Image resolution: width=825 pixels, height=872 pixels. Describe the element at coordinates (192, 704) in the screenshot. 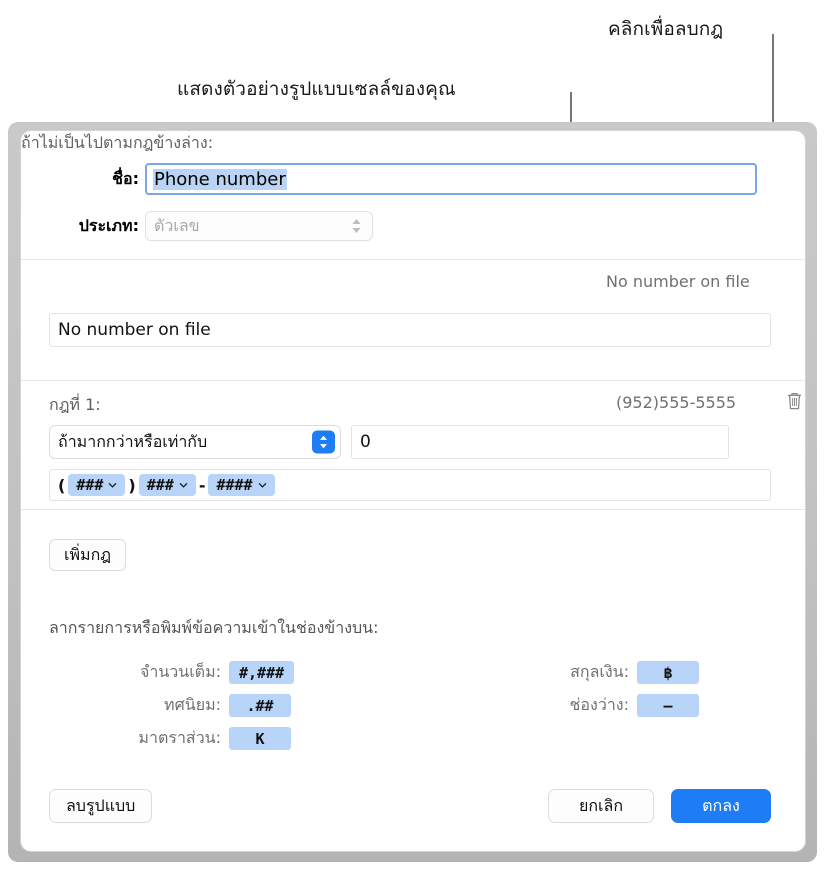

I see `palette-label: ทศนิยม:` at that location.